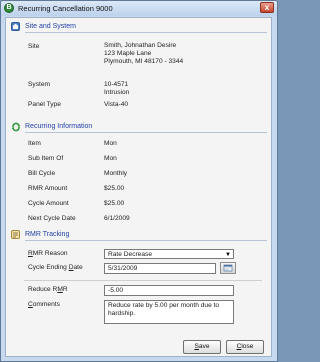  I want to click on system-type: Intrusion, so click(117, 92).